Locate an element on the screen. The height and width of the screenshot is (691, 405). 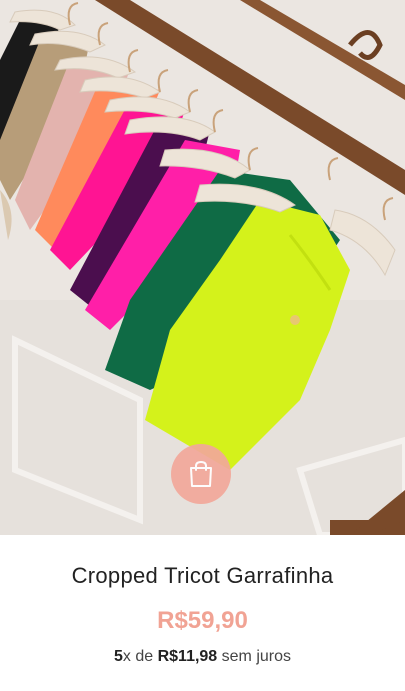
product-title: Cropped Tricot Garrafinha is located at coordinates (202, 576).